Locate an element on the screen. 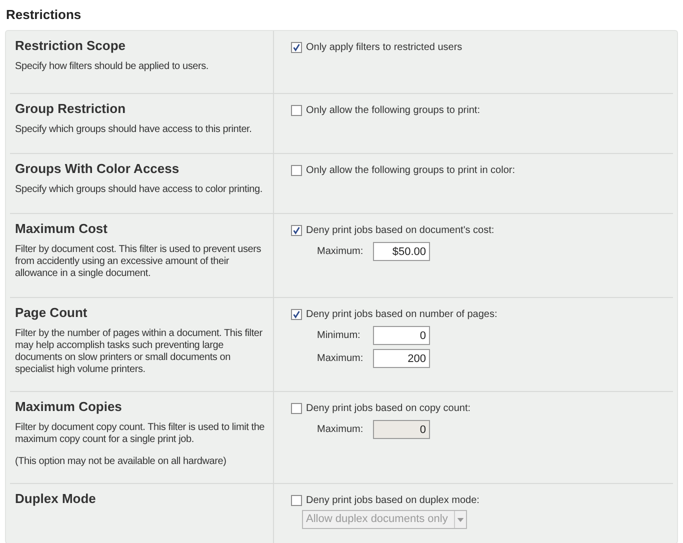 The width and height of the screenshot is (683, 543). field-label: Minimum: is located at coordinates (339, 336).